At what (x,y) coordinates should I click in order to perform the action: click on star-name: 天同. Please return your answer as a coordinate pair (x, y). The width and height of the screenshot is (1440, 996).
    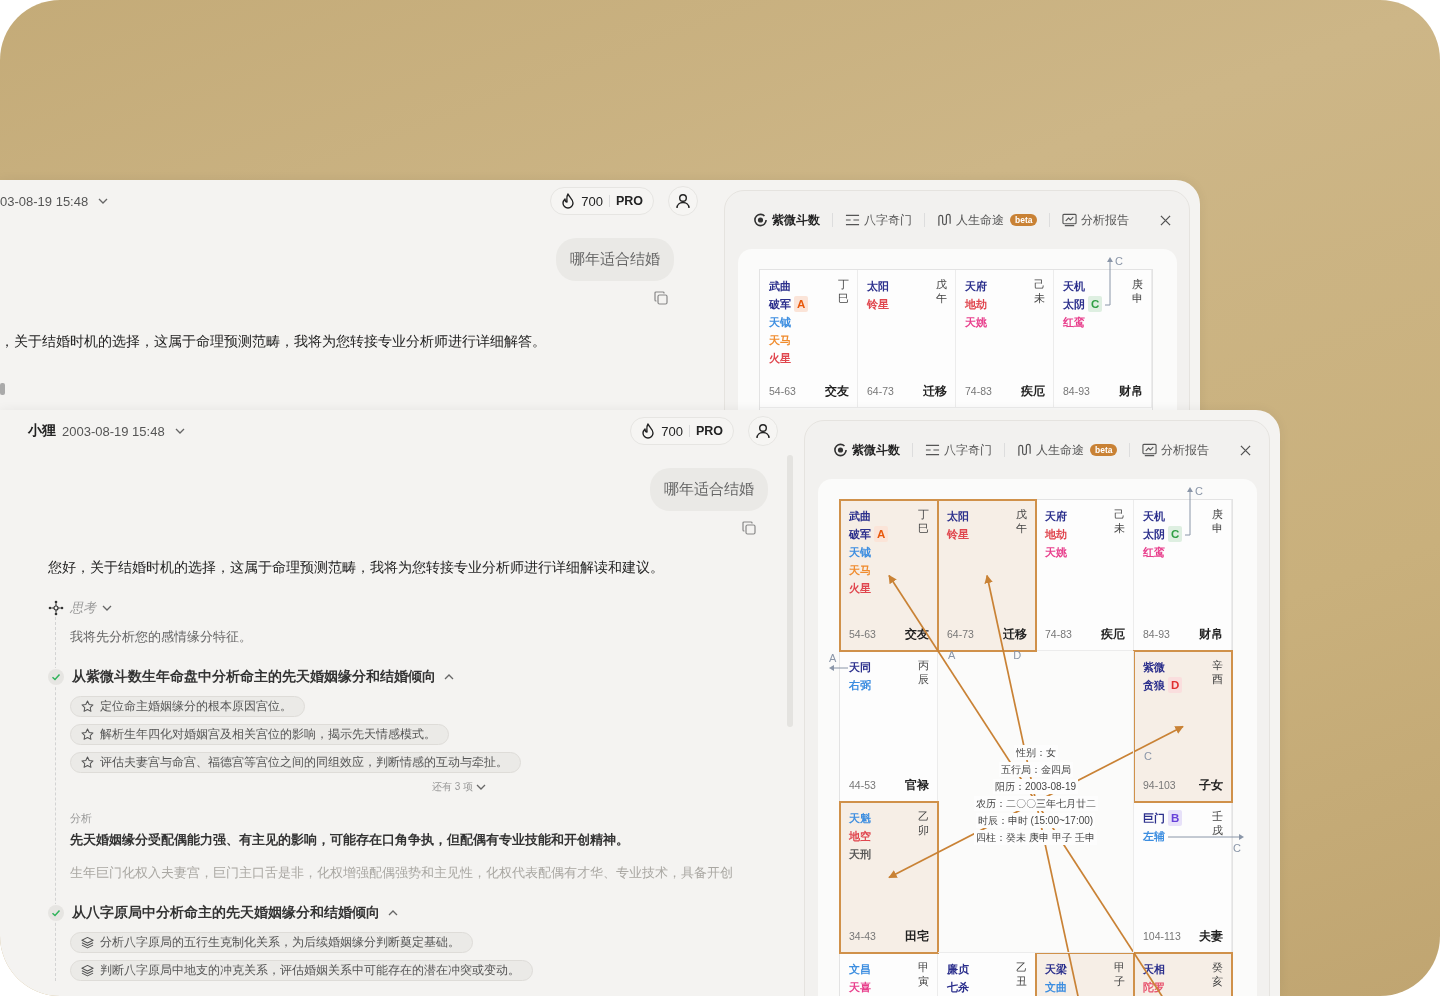
    Looking at the image, I should click on (860, 667).